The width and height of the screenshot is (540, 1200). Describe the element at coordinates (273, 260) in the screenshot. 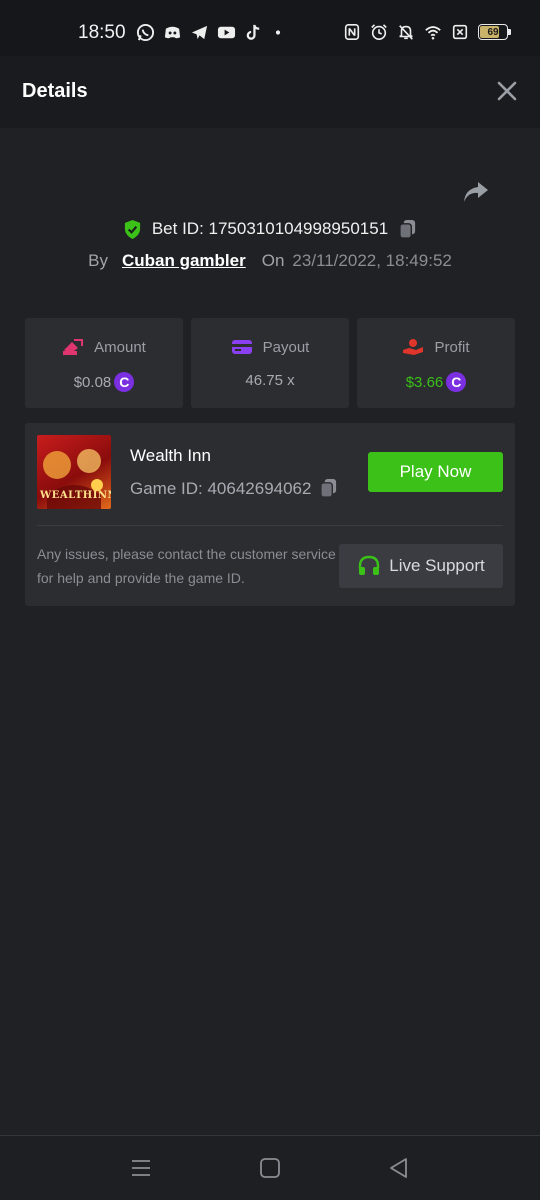

I see `on-label: On` at that location.